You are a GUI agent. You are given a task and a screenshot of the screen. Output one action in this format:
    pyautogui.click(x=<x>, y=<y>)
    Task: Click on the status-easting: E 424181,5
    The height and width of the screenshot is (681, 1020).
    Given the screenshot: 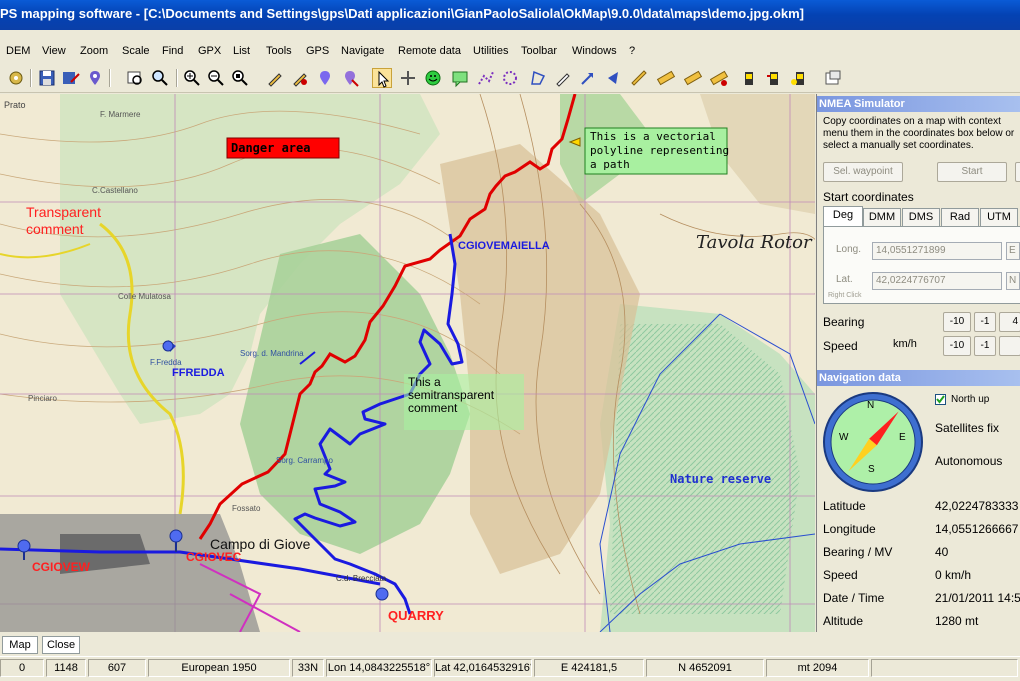 What is the action you would take?
    pyautogui.click(x=589, y=668)
    